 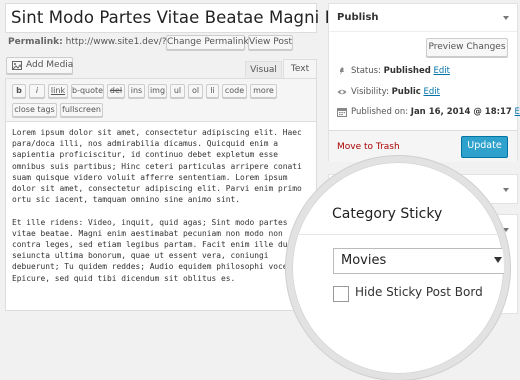 What do you see at coordinates (467, 47) in the screenshot?
I see `preview-changes-button: Preview Changes` at bounding box center [467, 47].